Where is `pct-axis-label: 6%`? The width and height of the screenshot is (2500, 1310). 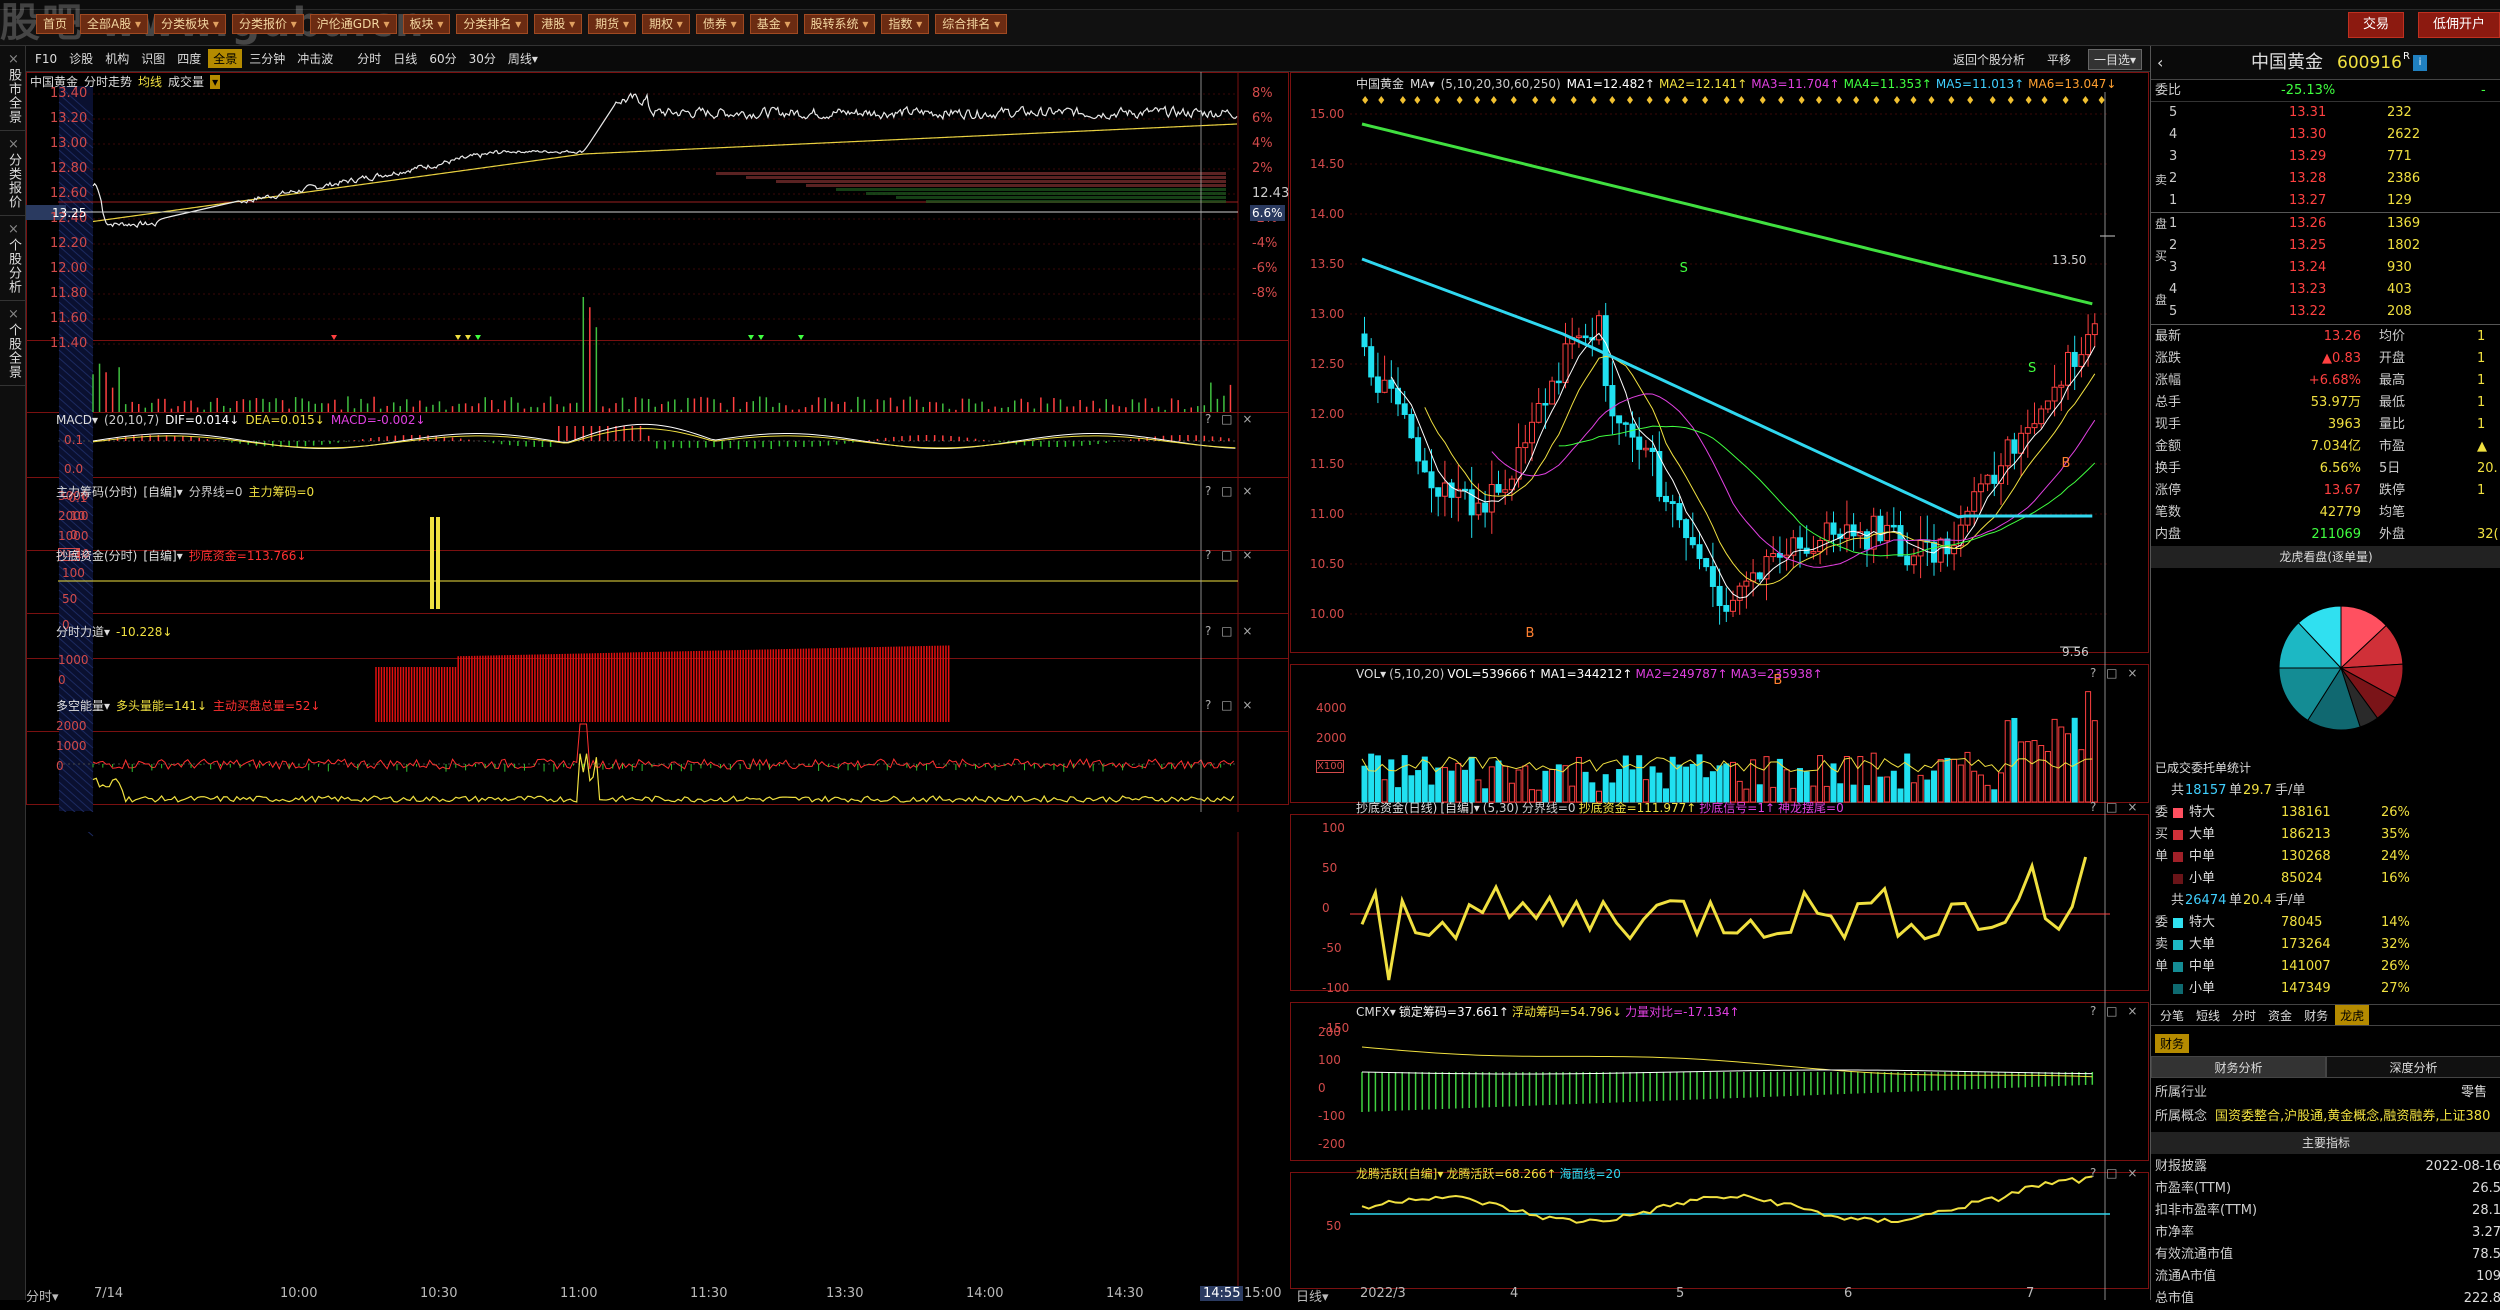
pct-axis-label: 6% is located at coordinates (1262, 118).